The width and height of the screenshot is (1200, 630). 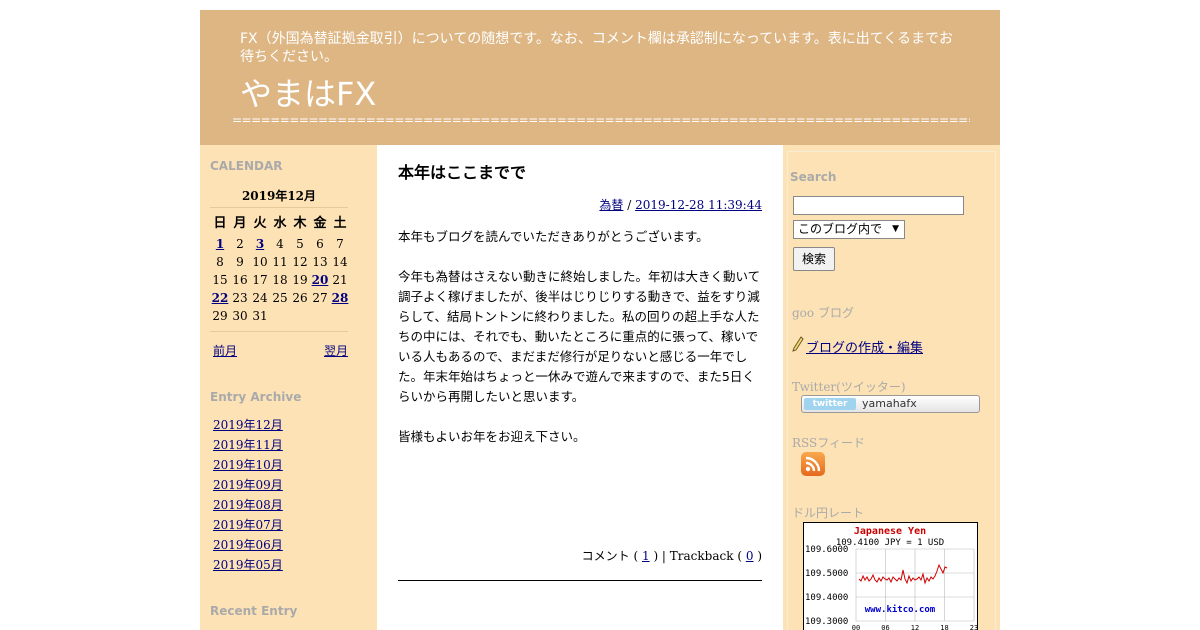 I want to click on calendar-day: 29, so click(x=220, y=316).